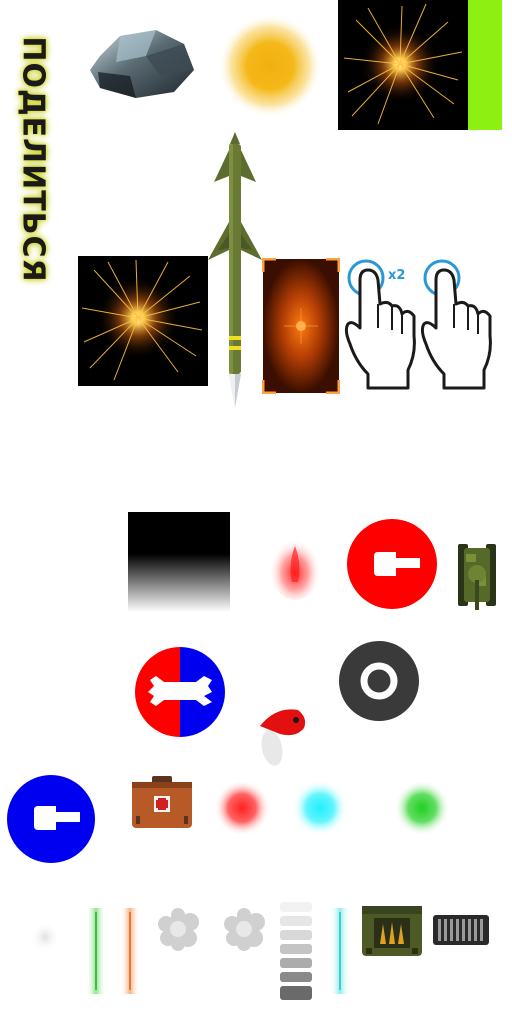 The image size is (512, 1024). I want to click on smoke-puff-icon, so click(178, 929).